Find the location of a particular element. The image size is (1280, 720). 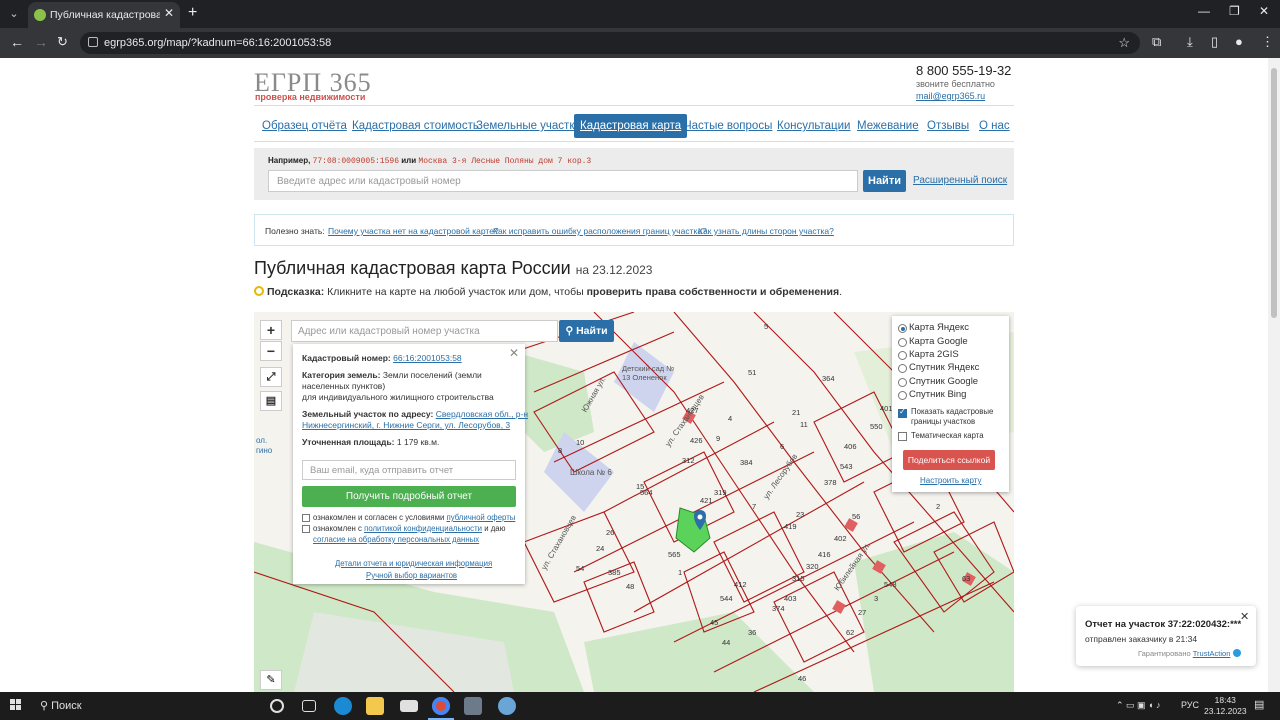

menu-cadastral-map: Кадастровая карта is located at coordinates (631, 126).